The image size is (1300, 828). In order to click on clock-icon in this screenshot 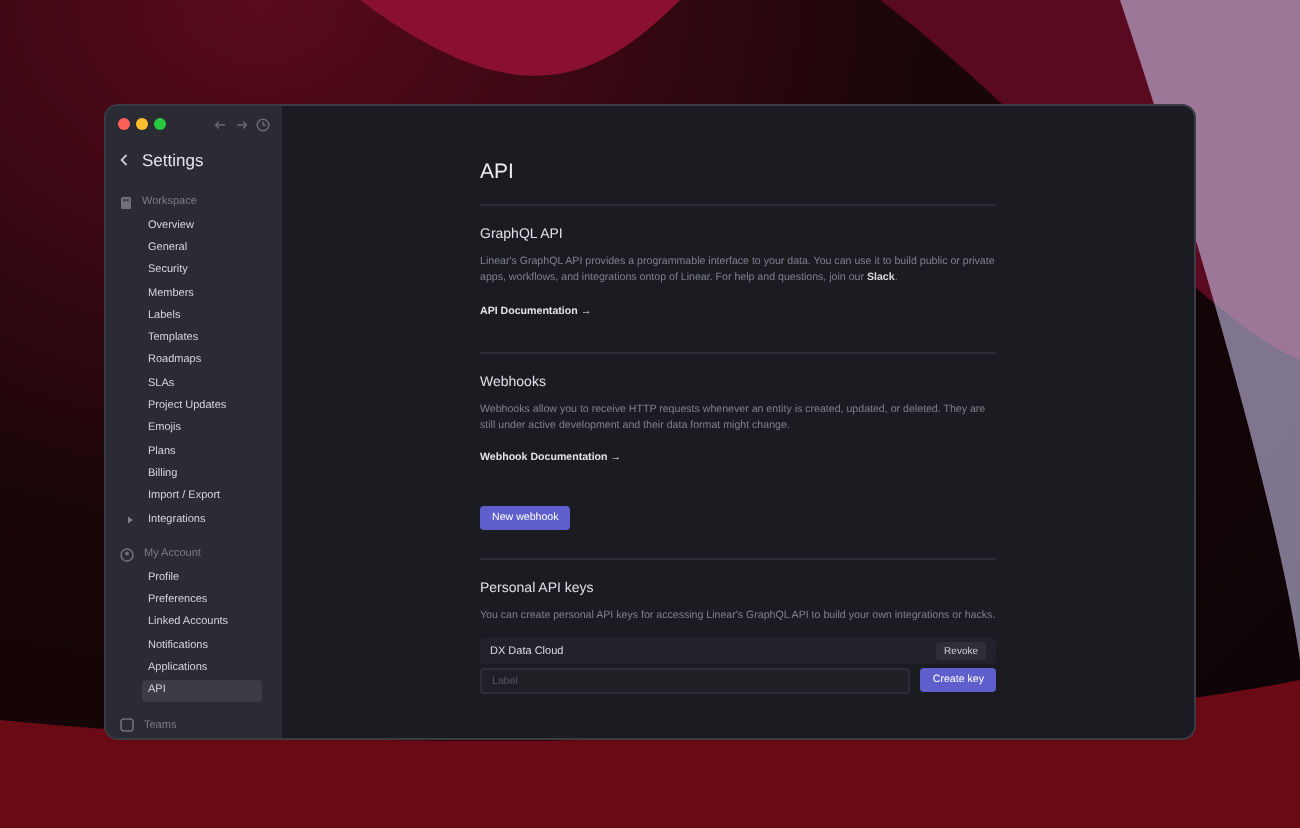, I will do `click(263, 124)`.